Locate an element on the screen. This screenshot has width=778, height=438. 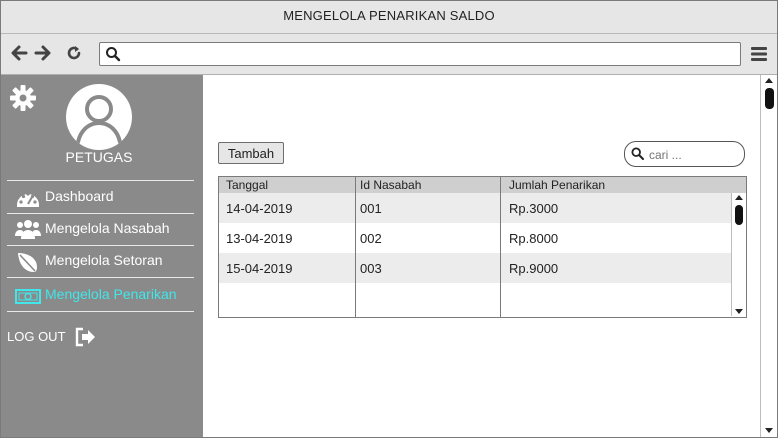
page-scrollbar is located at coordinates (768, 256).